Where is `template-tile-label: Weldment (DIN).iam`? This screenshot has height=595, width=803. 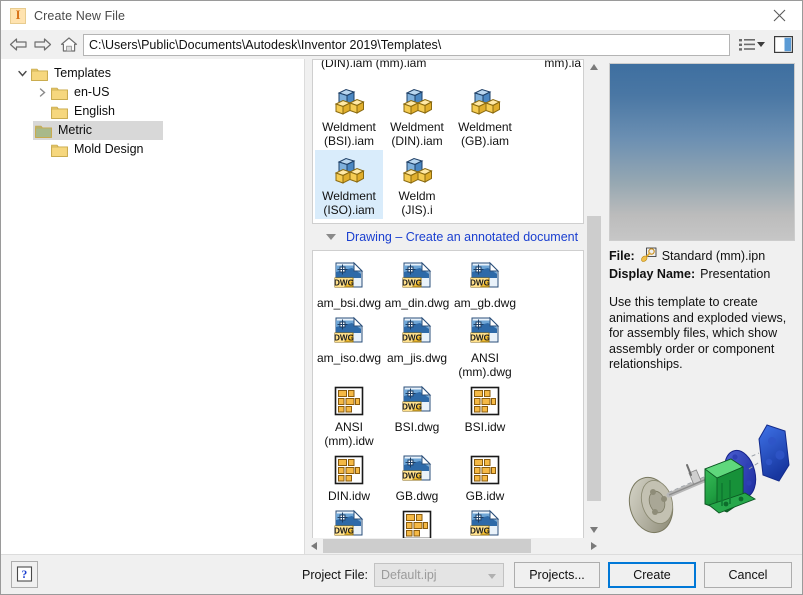
template-tile-label: Weldment (DIN).iam is located at coordinates (417, 134).